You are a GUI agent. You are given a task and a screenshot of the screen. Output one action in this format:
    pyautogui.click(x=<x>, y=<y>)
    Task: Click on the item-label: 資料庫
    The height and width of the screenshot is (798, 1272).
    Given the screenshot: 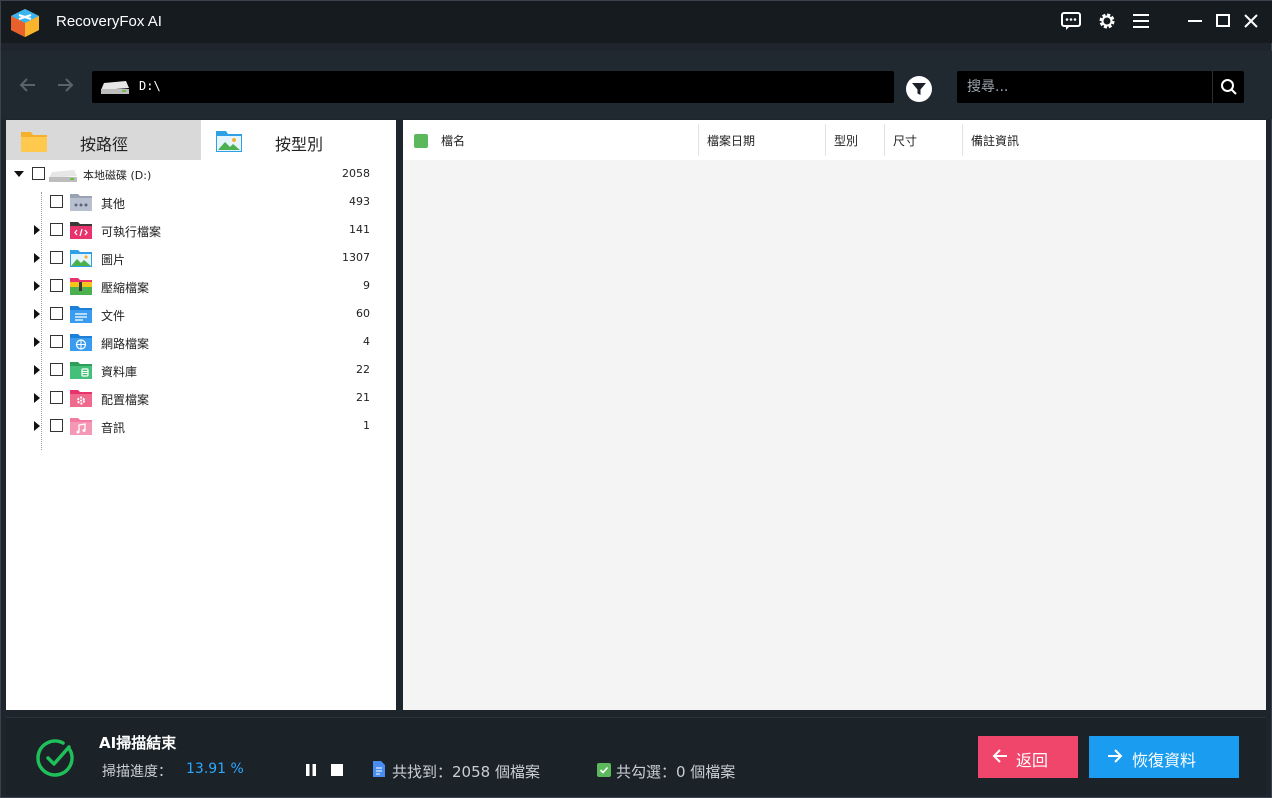 What is the action you would take?
    pyautogui.click(x=119, y=372)
    